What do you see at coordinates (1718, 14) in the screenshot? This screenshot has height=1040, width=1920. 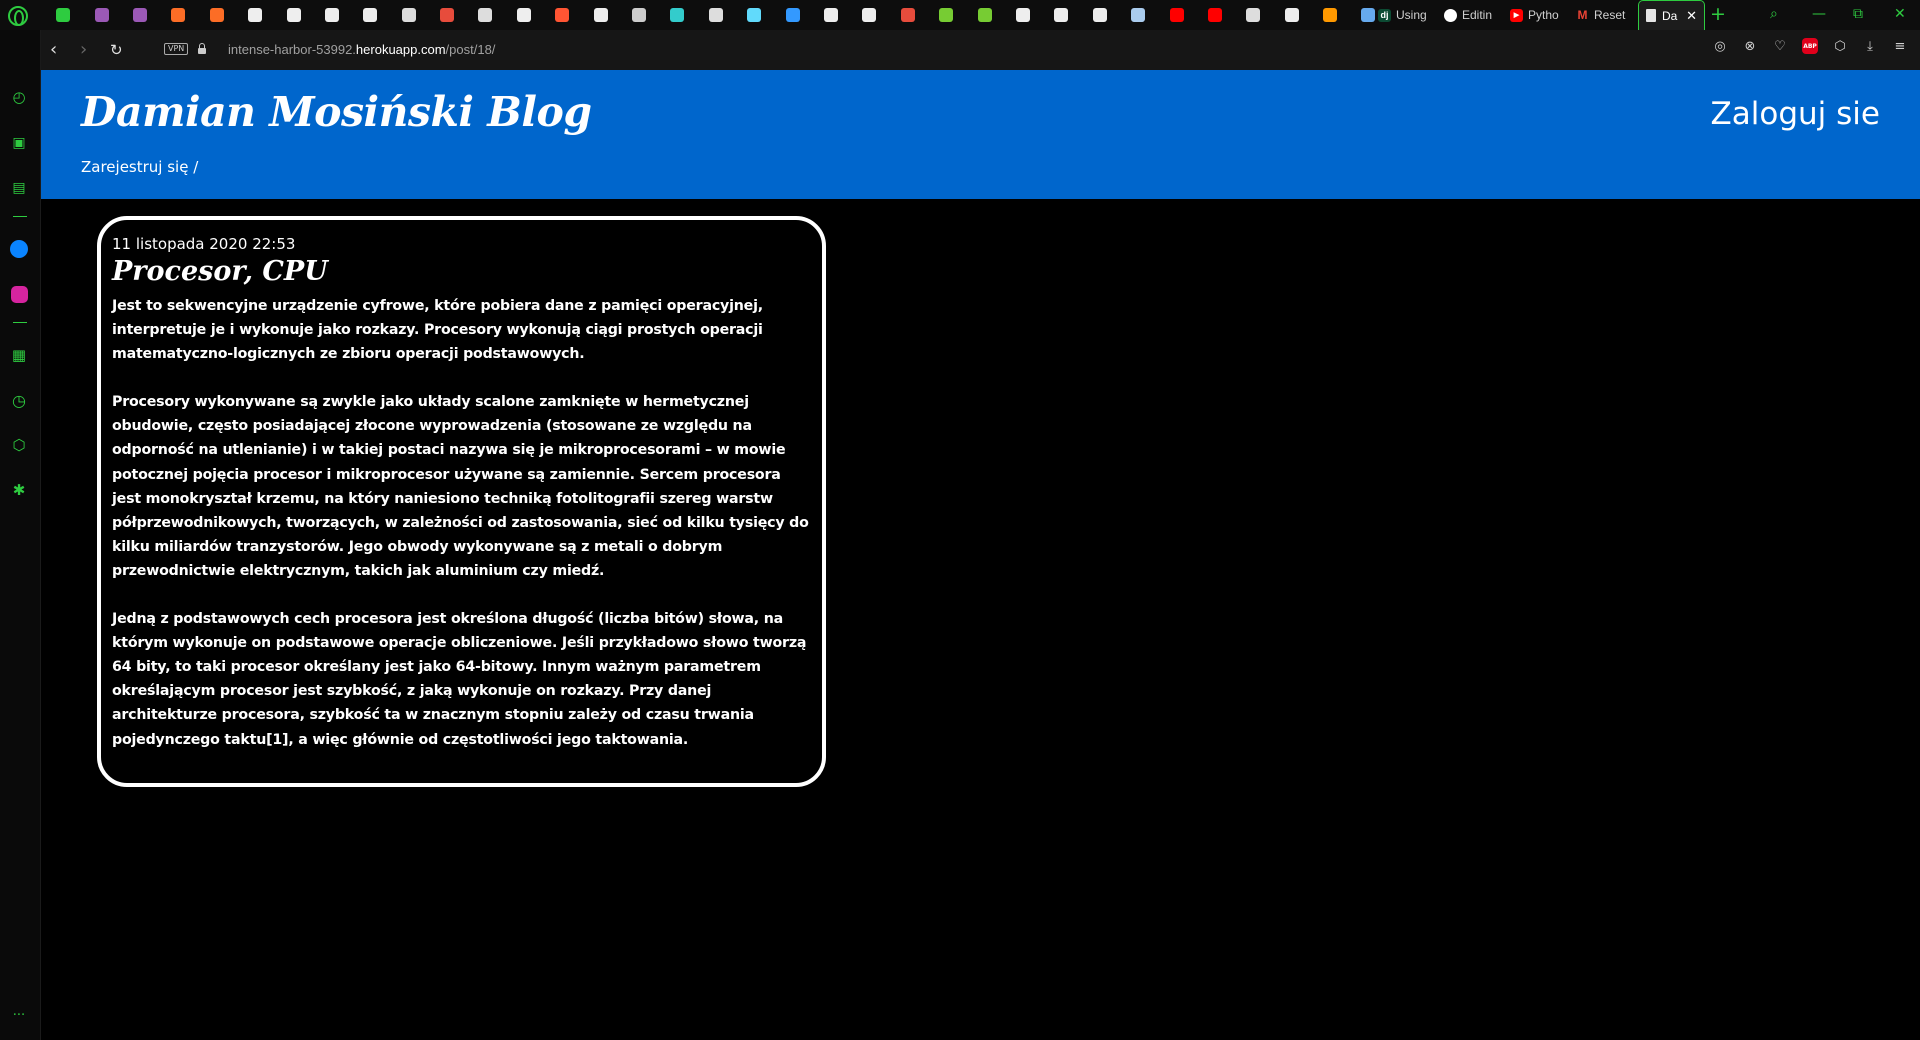 I see `new-tab-icon: +` at bounding box center [1718, 14].